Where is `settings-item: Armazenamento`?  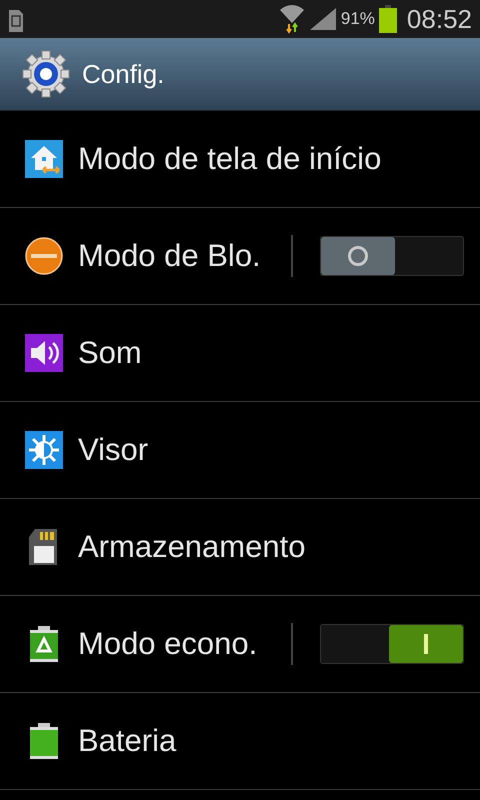 settings-item: Armazenamento is located at coordinates (240, 547).